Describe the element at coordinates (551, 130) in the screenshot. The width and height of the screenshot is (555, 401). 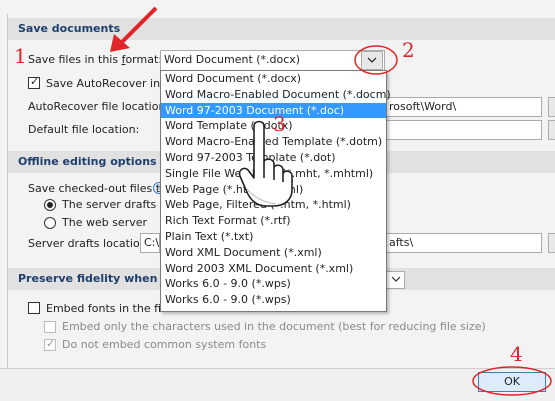
I see `default-location-browse-button` at that location.